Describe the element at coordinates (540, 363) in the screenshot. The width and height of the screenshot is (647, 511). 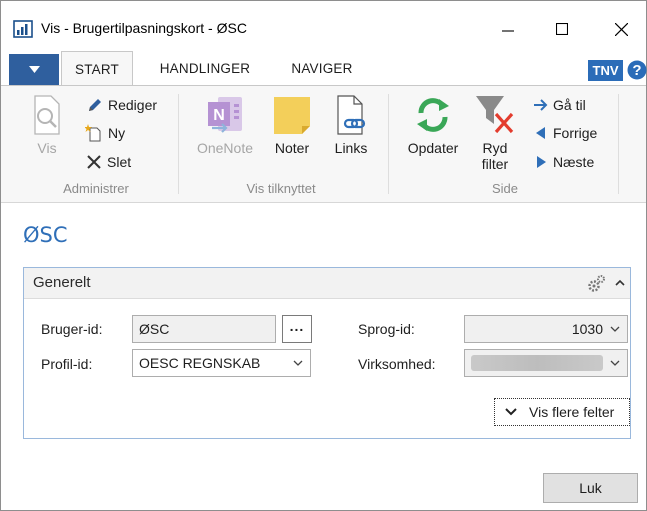
I see `virksomhed-value-obscured` at that location.